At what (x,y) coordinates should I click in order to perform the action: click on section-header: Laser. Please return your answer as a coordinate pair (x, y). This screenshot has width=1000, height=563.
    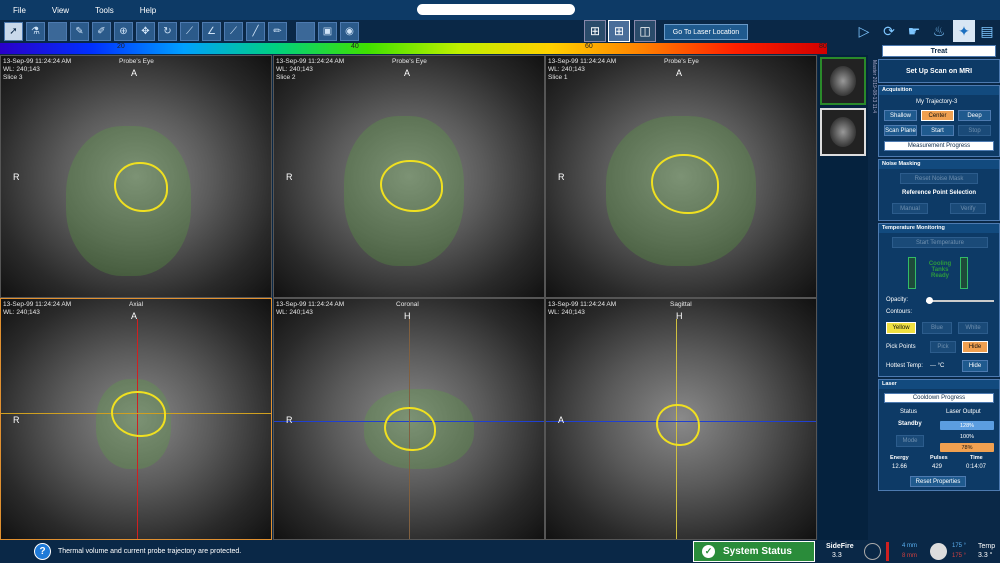
    Looking at the image, I should click on (939, 384).